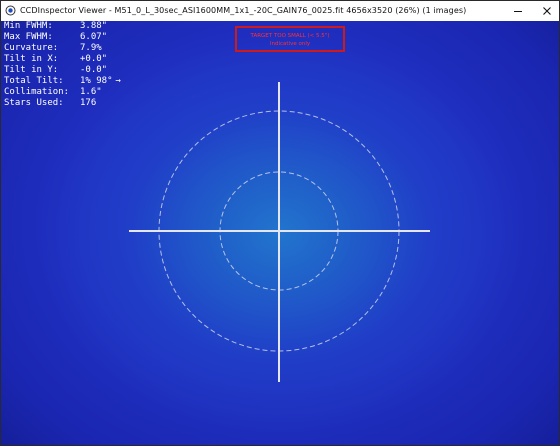 The height and width of the screenshot is (446, 560). I want to click on stat-label: Tilt in Y:, so click(31, 70).